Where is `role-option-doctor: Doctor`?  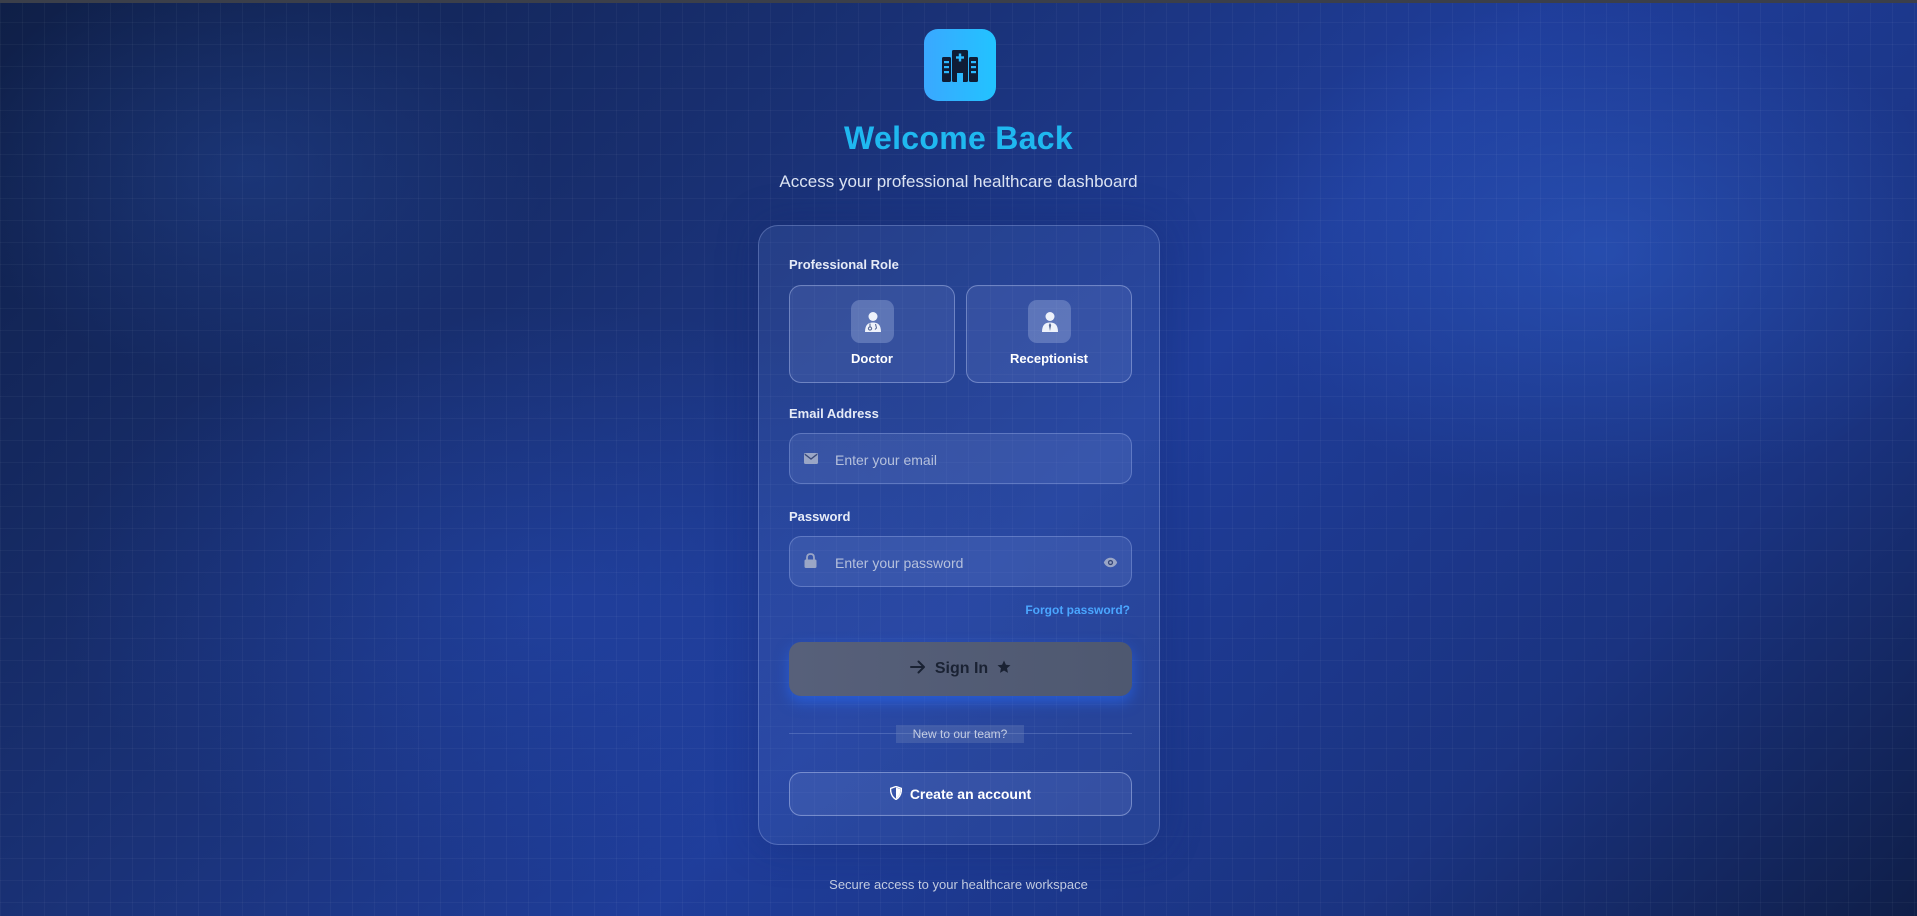
role-option-doctor: Doctor is located at coordinates (872, 334).